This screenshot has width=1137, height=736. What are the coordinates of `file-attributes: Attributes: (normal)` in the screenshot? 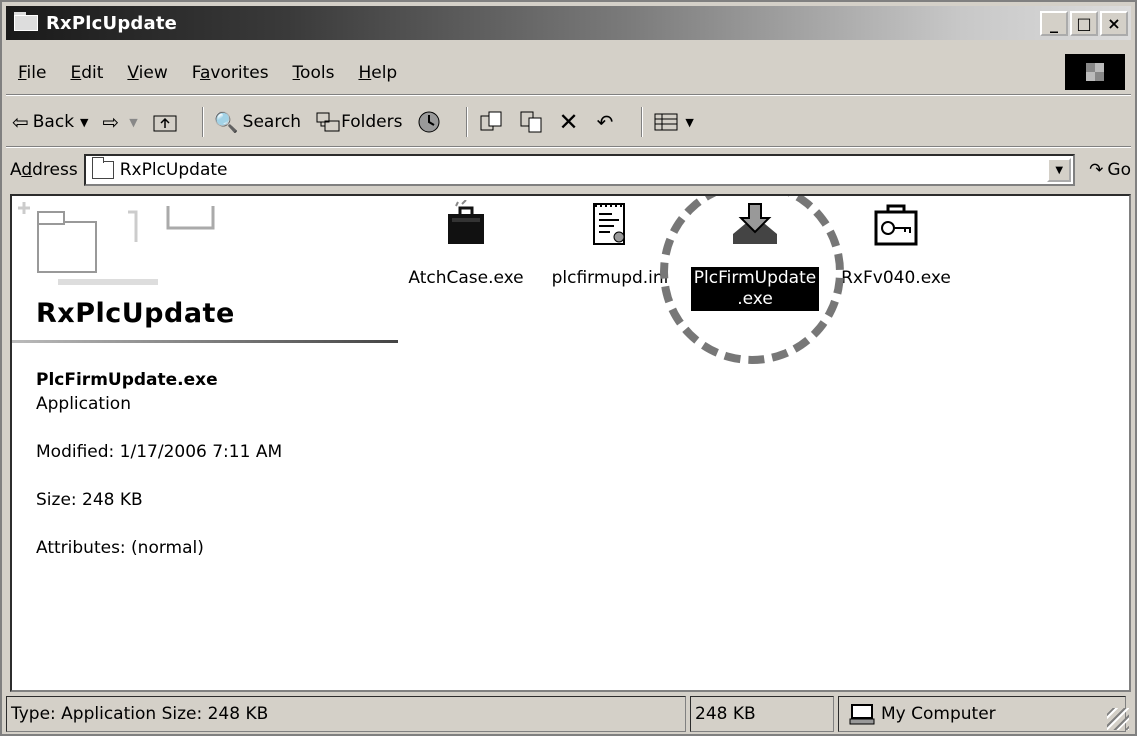 It's located at (120, 548).